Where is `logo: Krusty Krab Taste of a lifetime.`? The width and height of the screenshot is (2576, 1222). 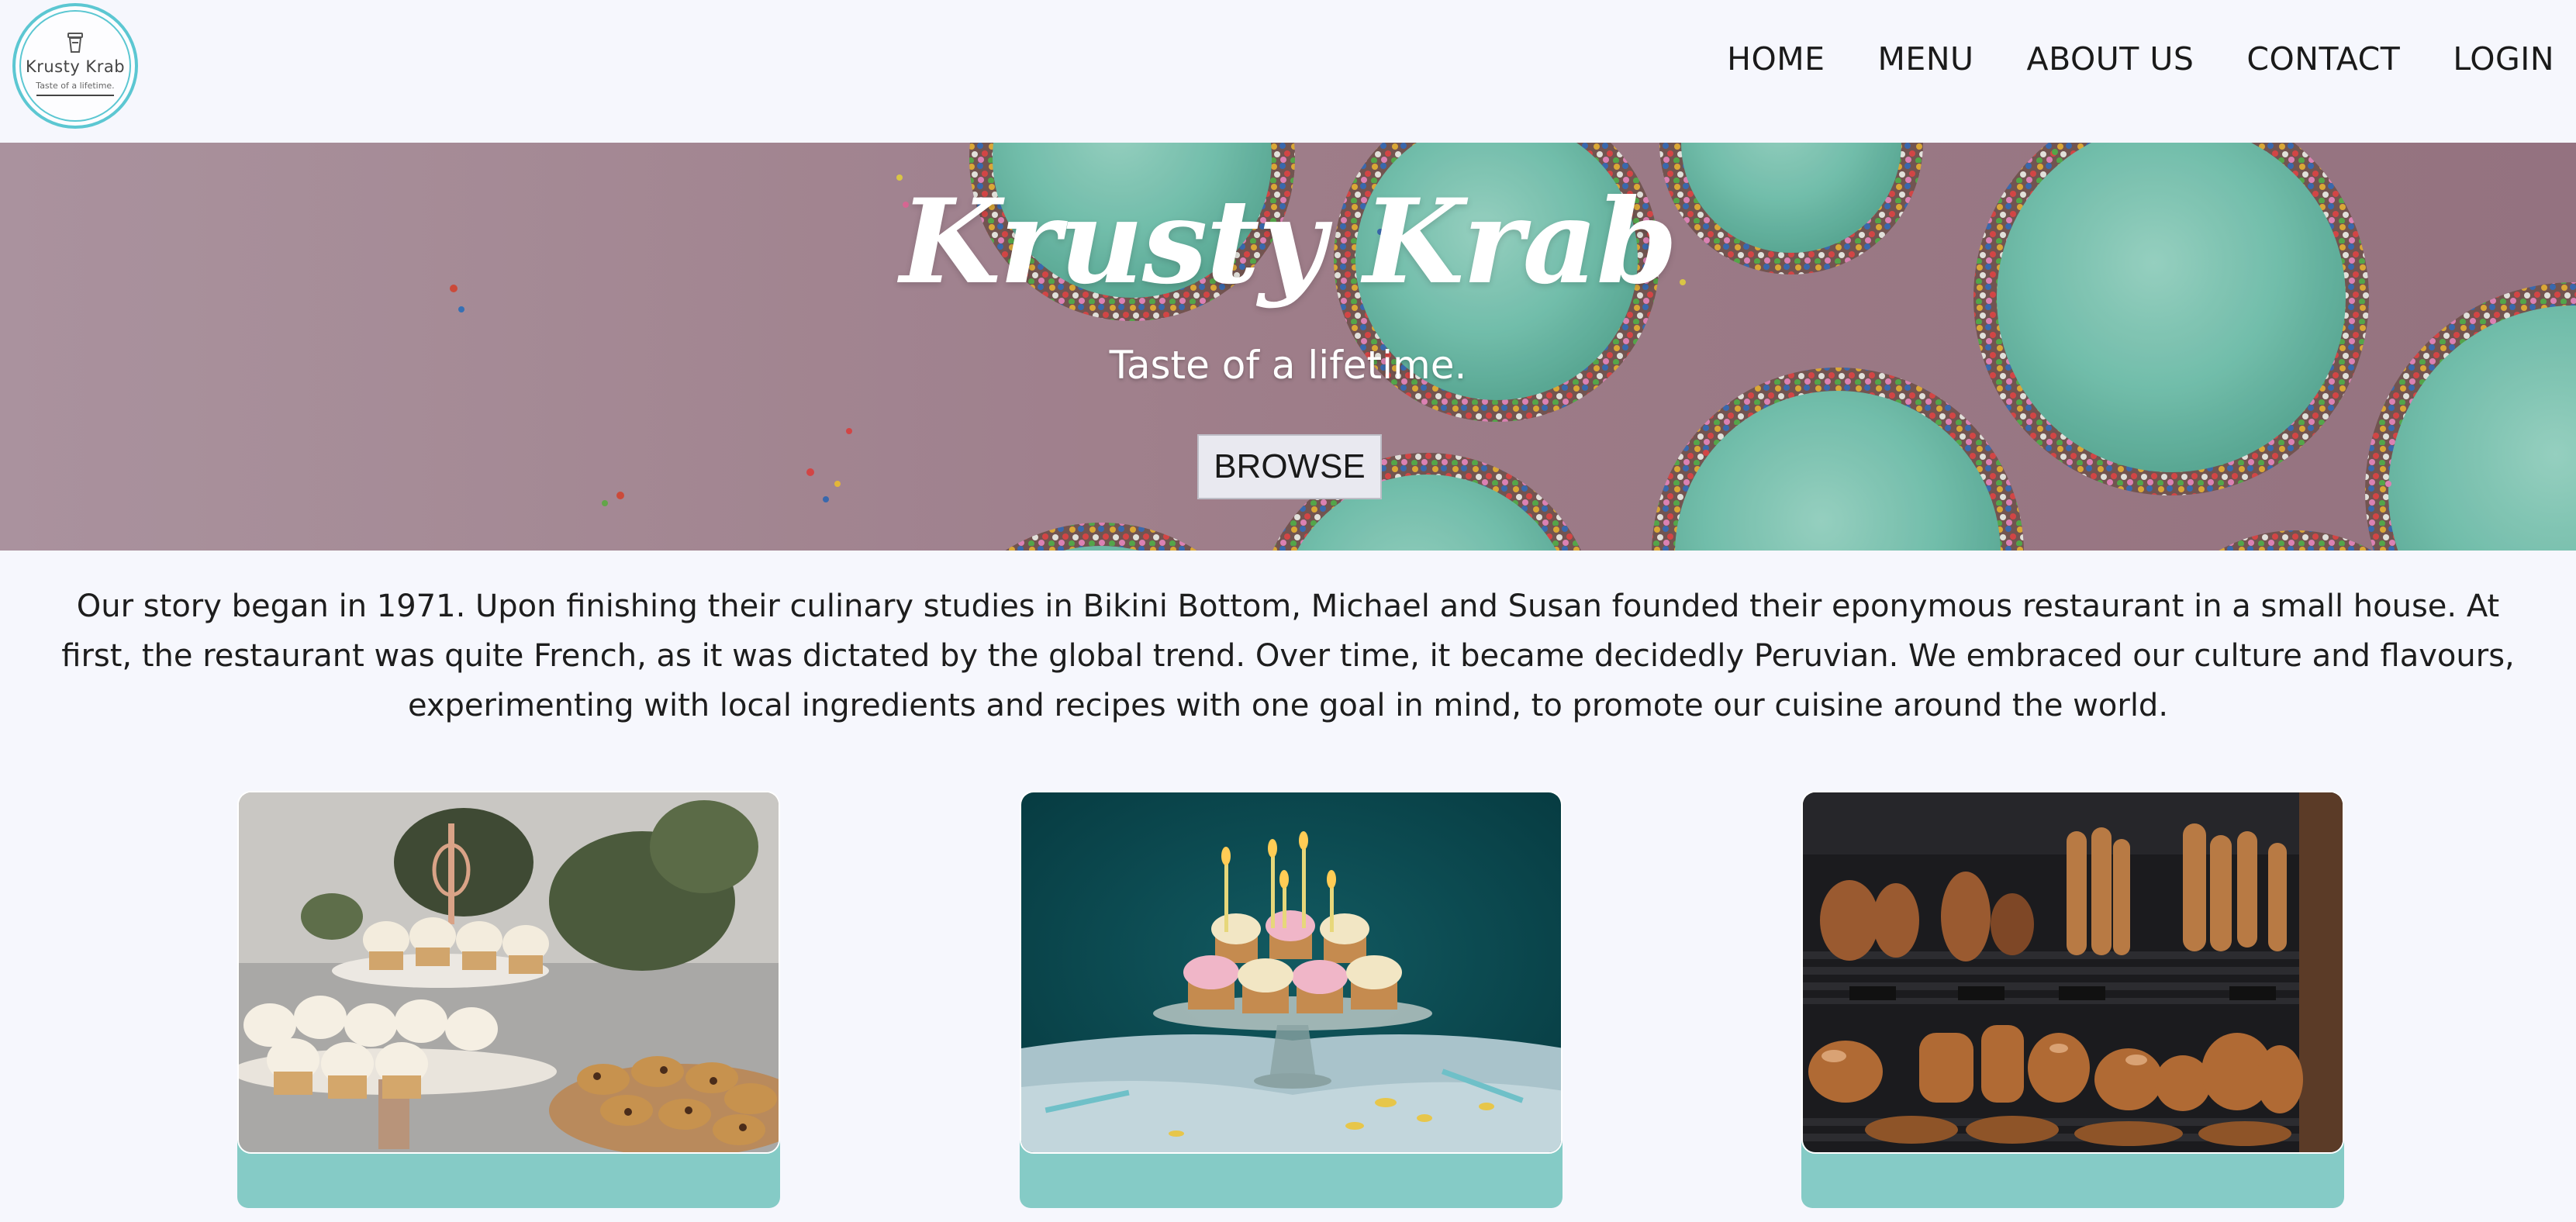 logo: Krusty Krab Taste of a lifetime. is located at coordinates (75, 66).